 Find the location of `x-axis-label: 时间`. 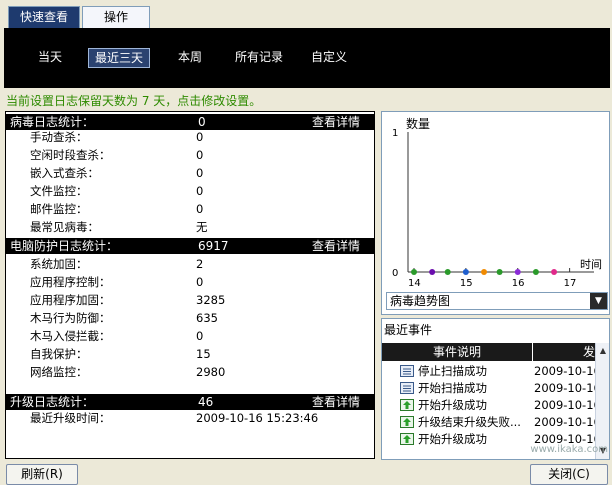

x-axis-label: 时间 is located at coordinates (591, 264).